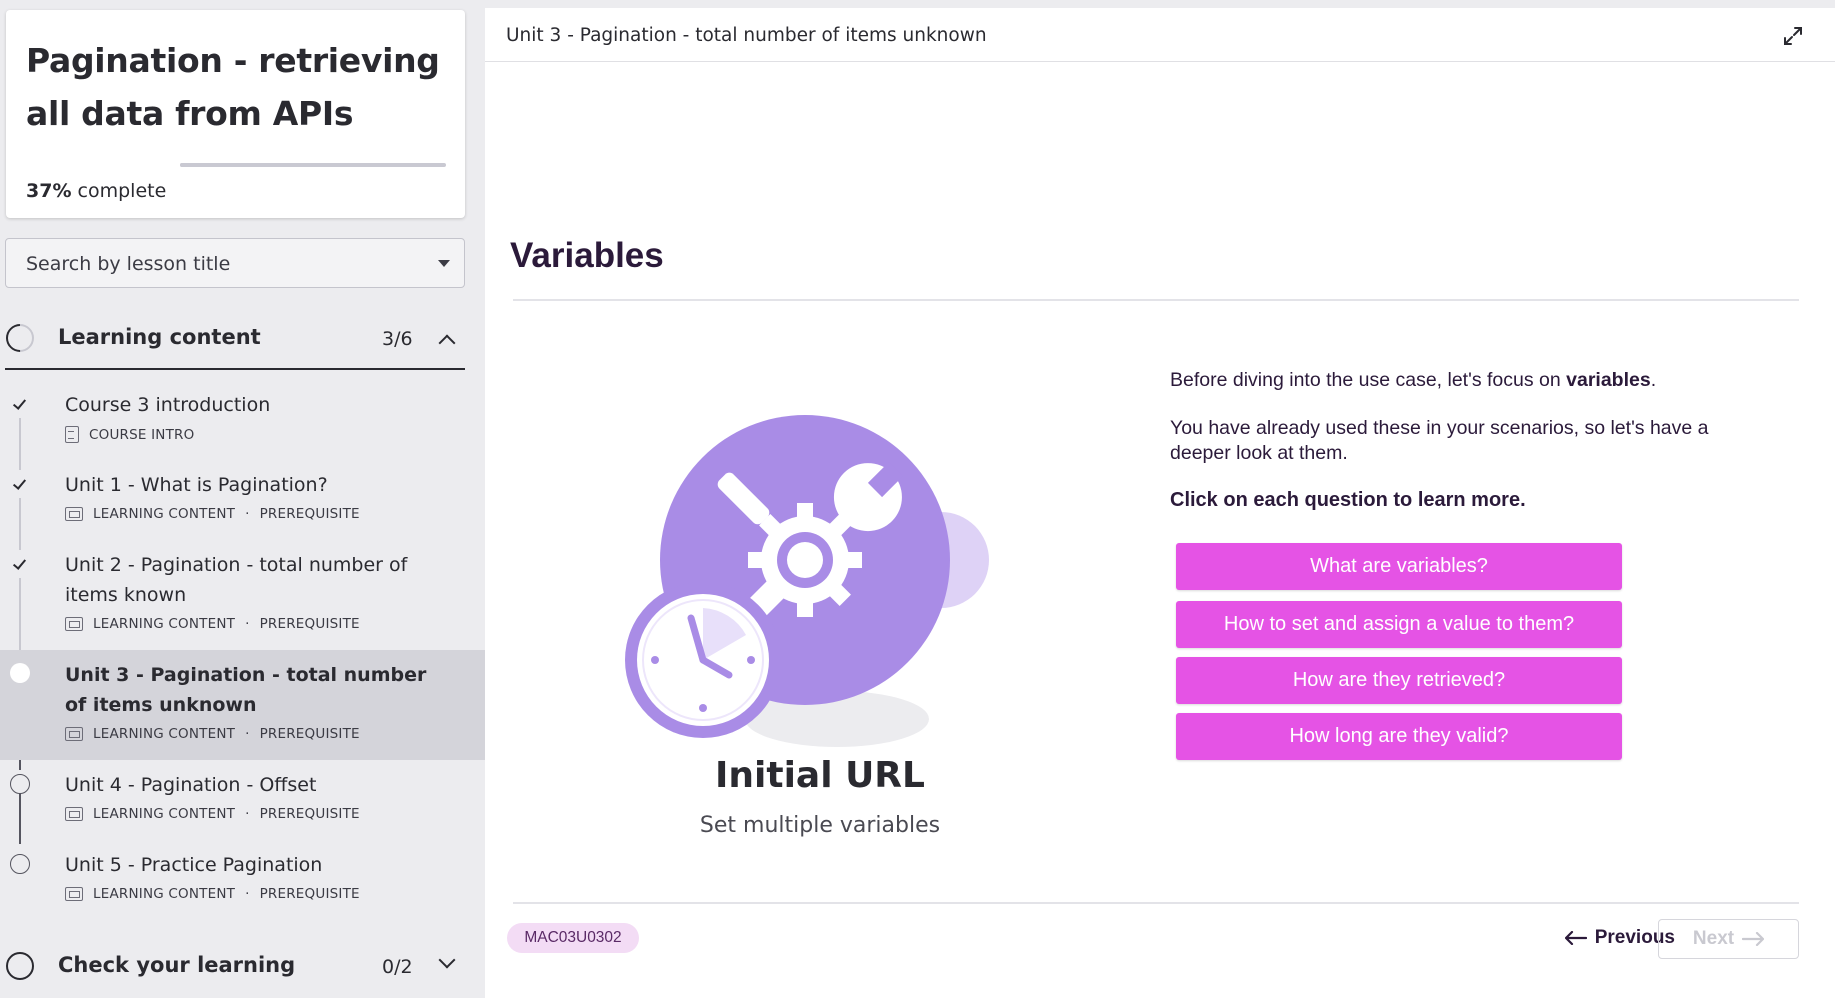 This screenshot has height=998, width=1835. What do you see at coordinates (807, 581) in the screenshot?
I see `tools-clock-icon` at bounding box center [807, 581].